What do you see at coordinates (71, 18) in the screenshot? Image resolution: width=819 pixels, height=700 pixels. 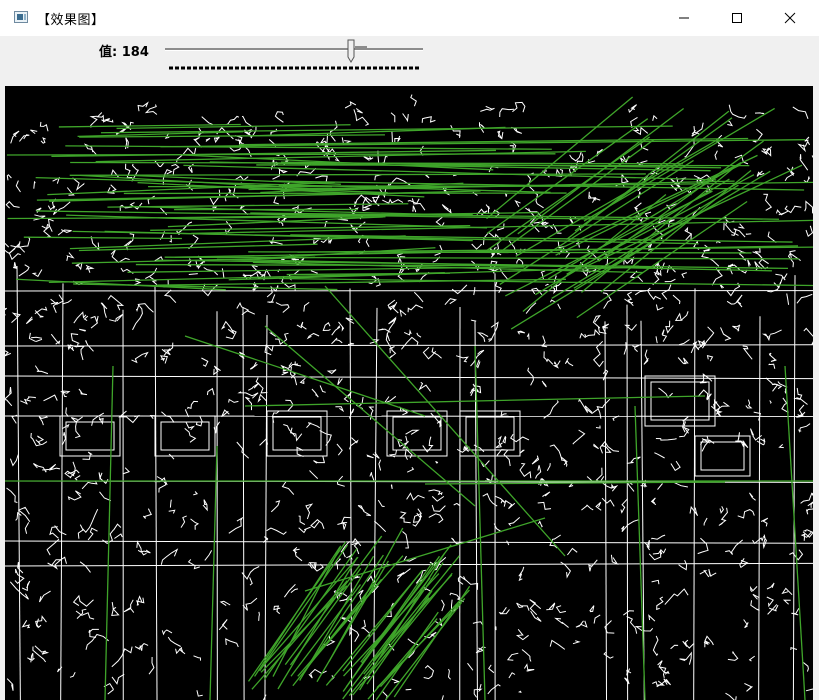 I see `window-title: 【效果图】` at bounding box center [71, 18].